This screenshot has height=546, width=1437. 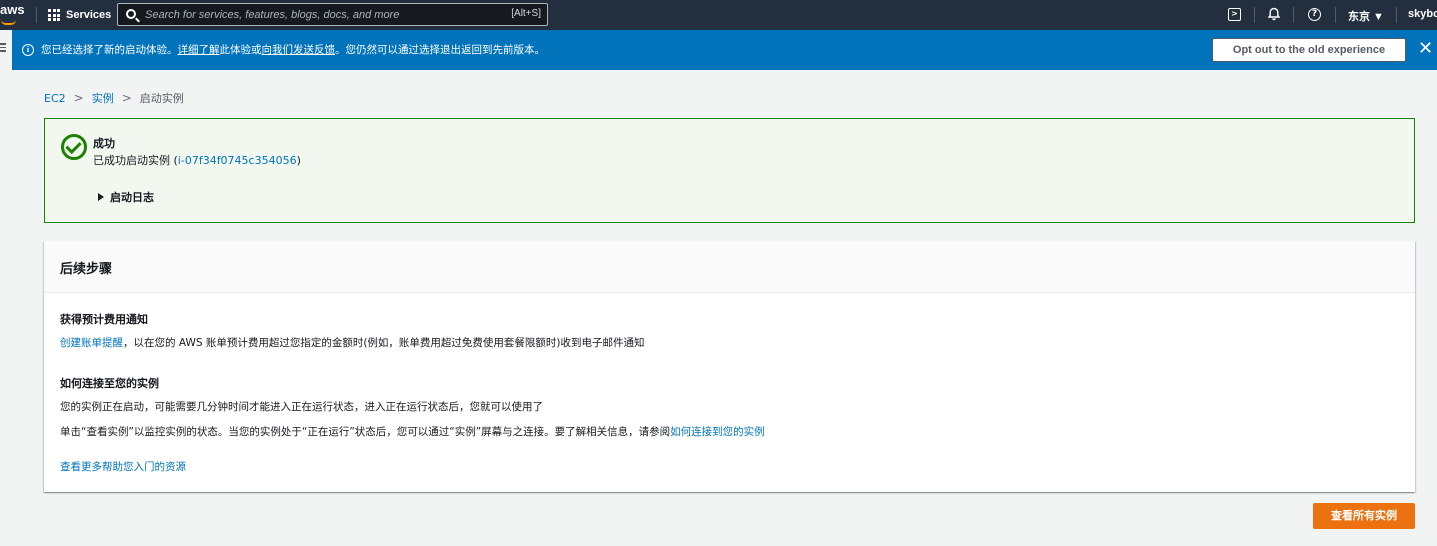 I want to click on account-menu: skyboy, so click(x=1422, y=14).